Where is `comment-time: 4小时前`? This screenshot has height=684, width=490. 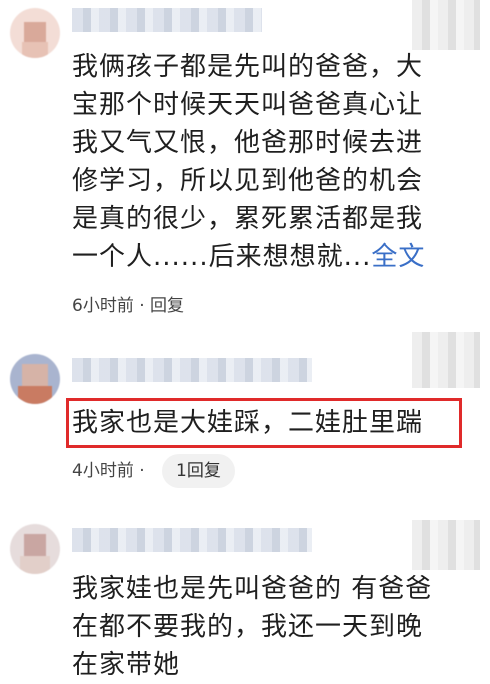
comment-time: 4小时前 is located at coordinates (103, 471).